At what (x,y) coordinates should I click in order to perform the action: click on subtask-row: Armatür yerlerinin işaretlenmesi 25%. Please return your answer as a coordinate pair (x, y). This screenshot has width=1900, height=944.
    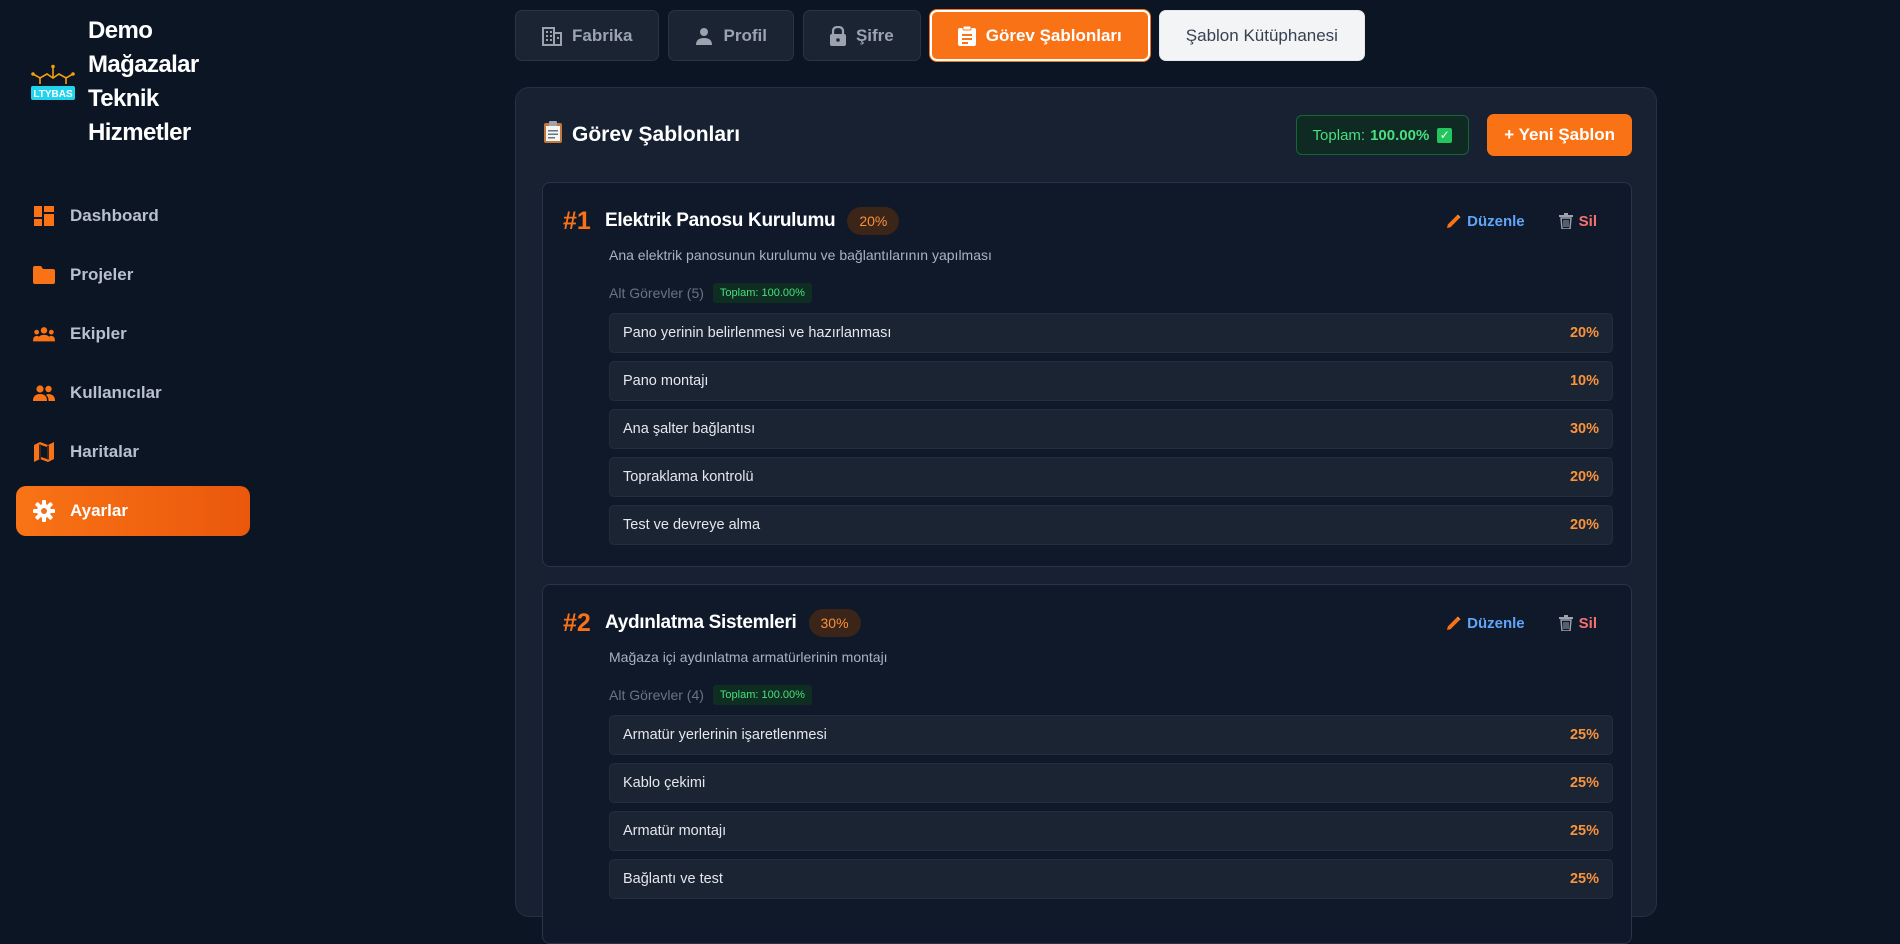
    Looking at the image, I should click on (1111, 735).